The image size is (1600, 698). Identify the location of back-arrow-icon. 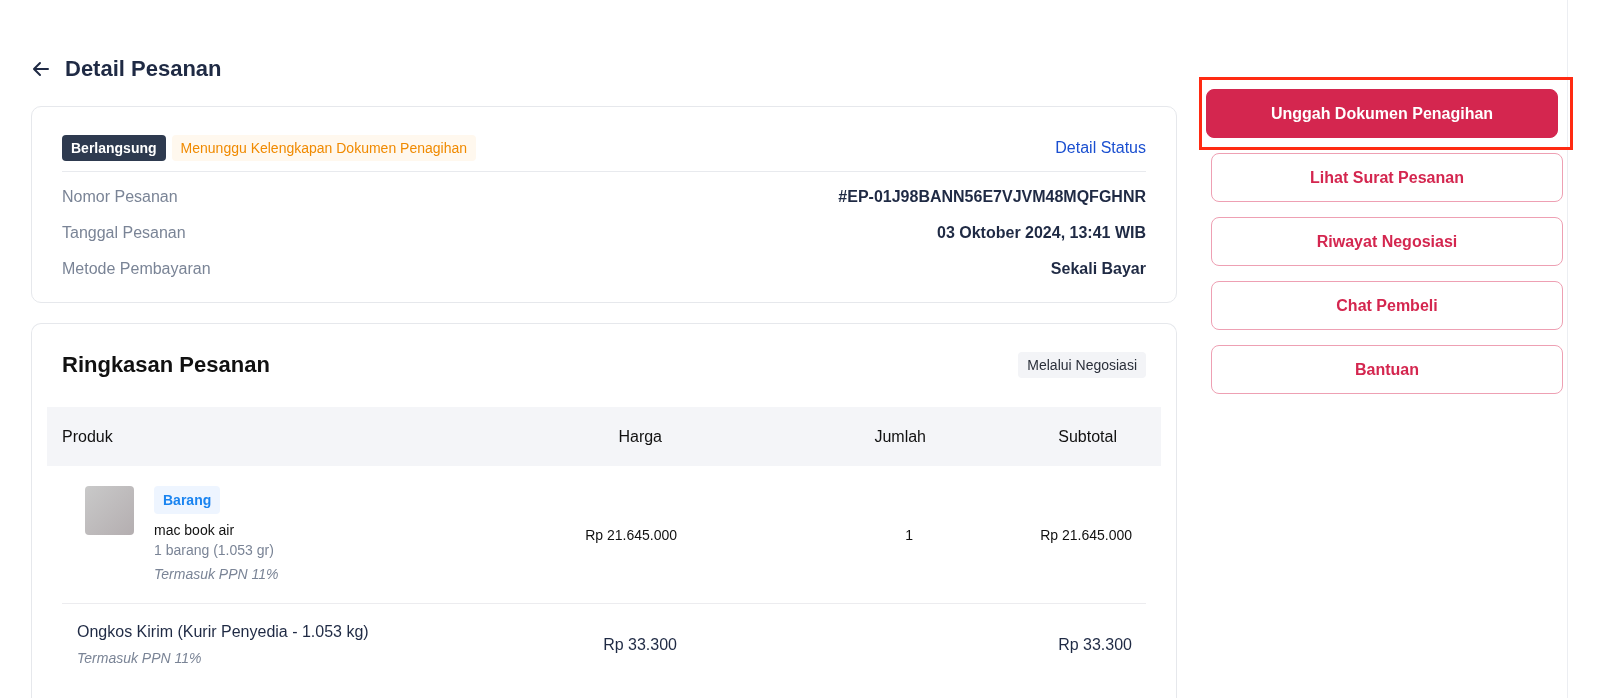
(41, 69).